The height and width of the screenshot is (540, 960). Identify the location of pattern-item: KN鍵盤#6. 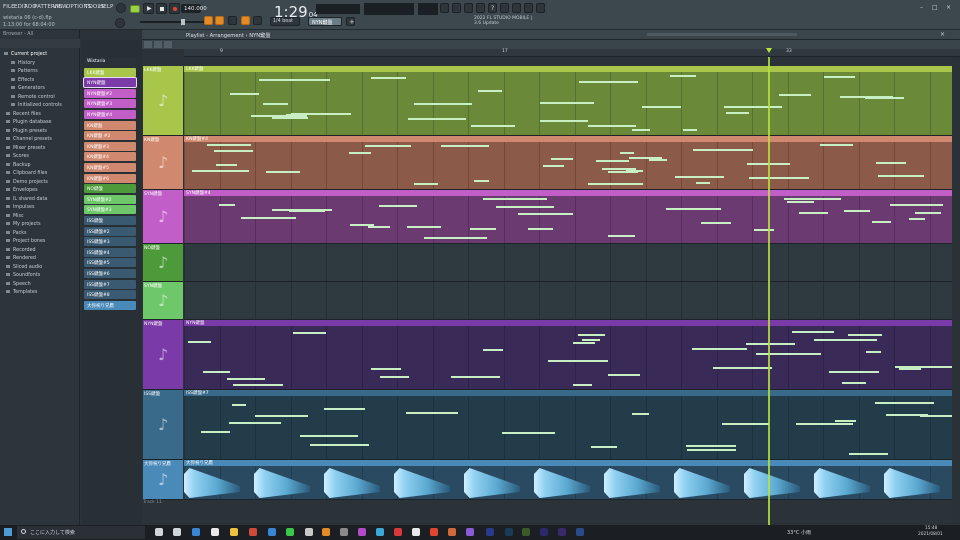
(110, 178).